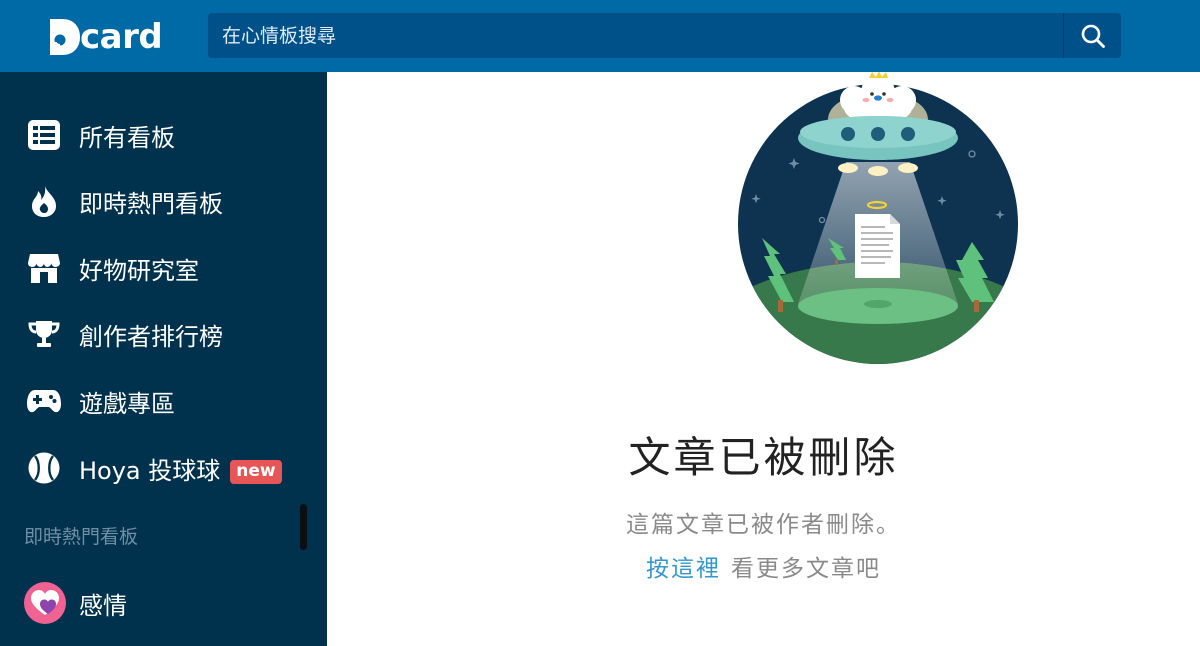 Image resolution: width=1200 pixels, height=646 pixels. What do you see at coordinates (256, 471) in the screenshot?
I see `new-badge: new` at bounding box center [256, 471].